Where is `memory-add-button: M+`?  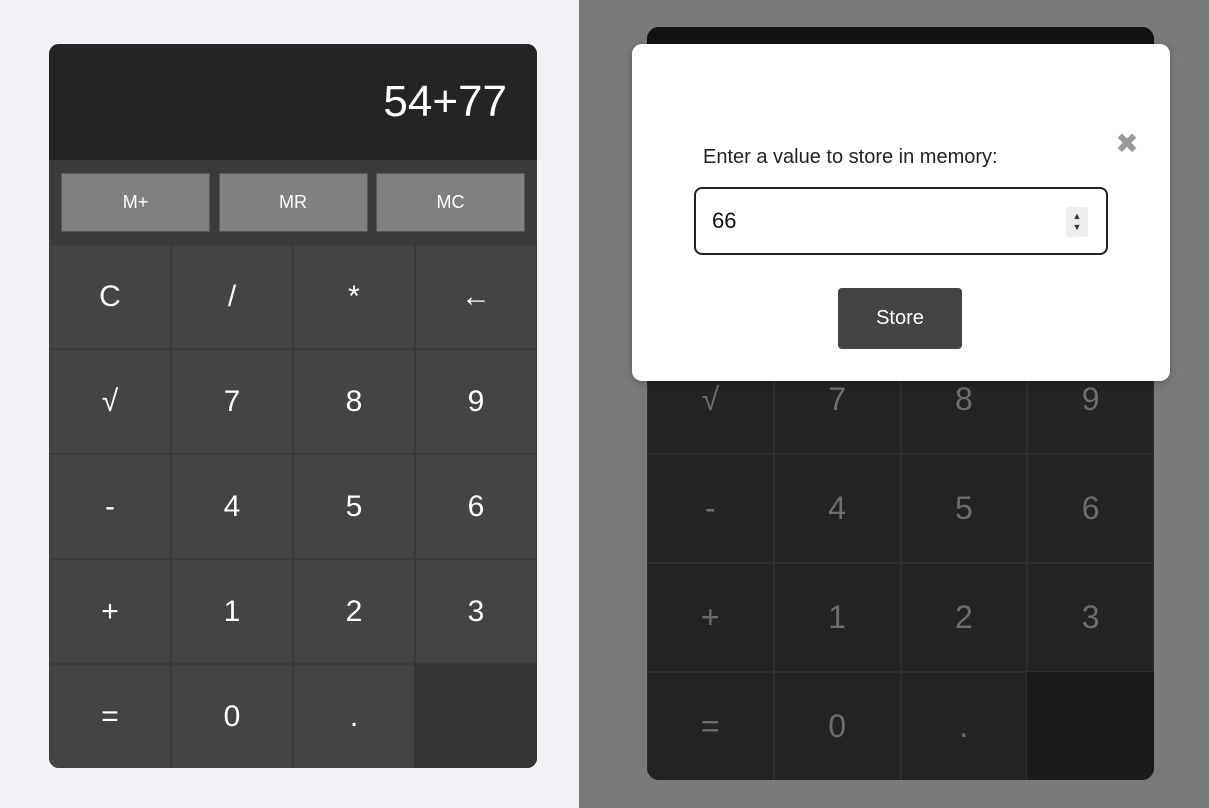
memory-add-button: M+ is located at coordinates (135, 202).